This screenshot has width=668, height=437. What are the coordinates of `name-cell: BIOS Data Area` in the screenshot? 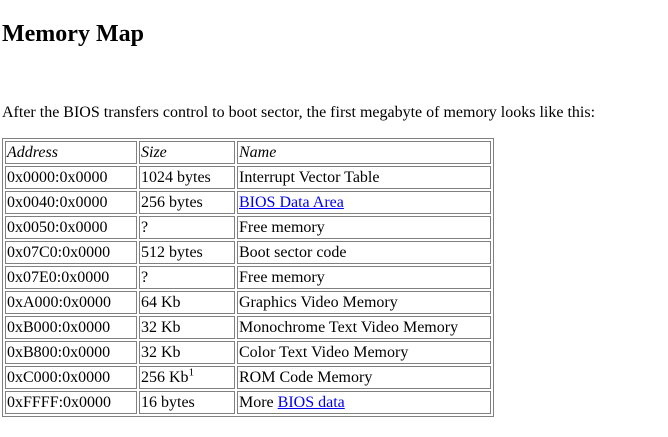 It's located at (364, 202).